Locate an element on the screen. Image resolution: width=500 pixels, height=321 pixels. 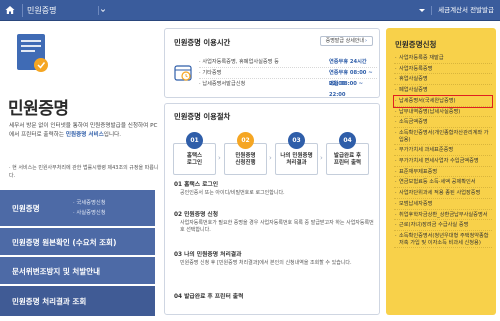
intro-highlight: 민원증명 서비스 is located at coordinates (84, 135).